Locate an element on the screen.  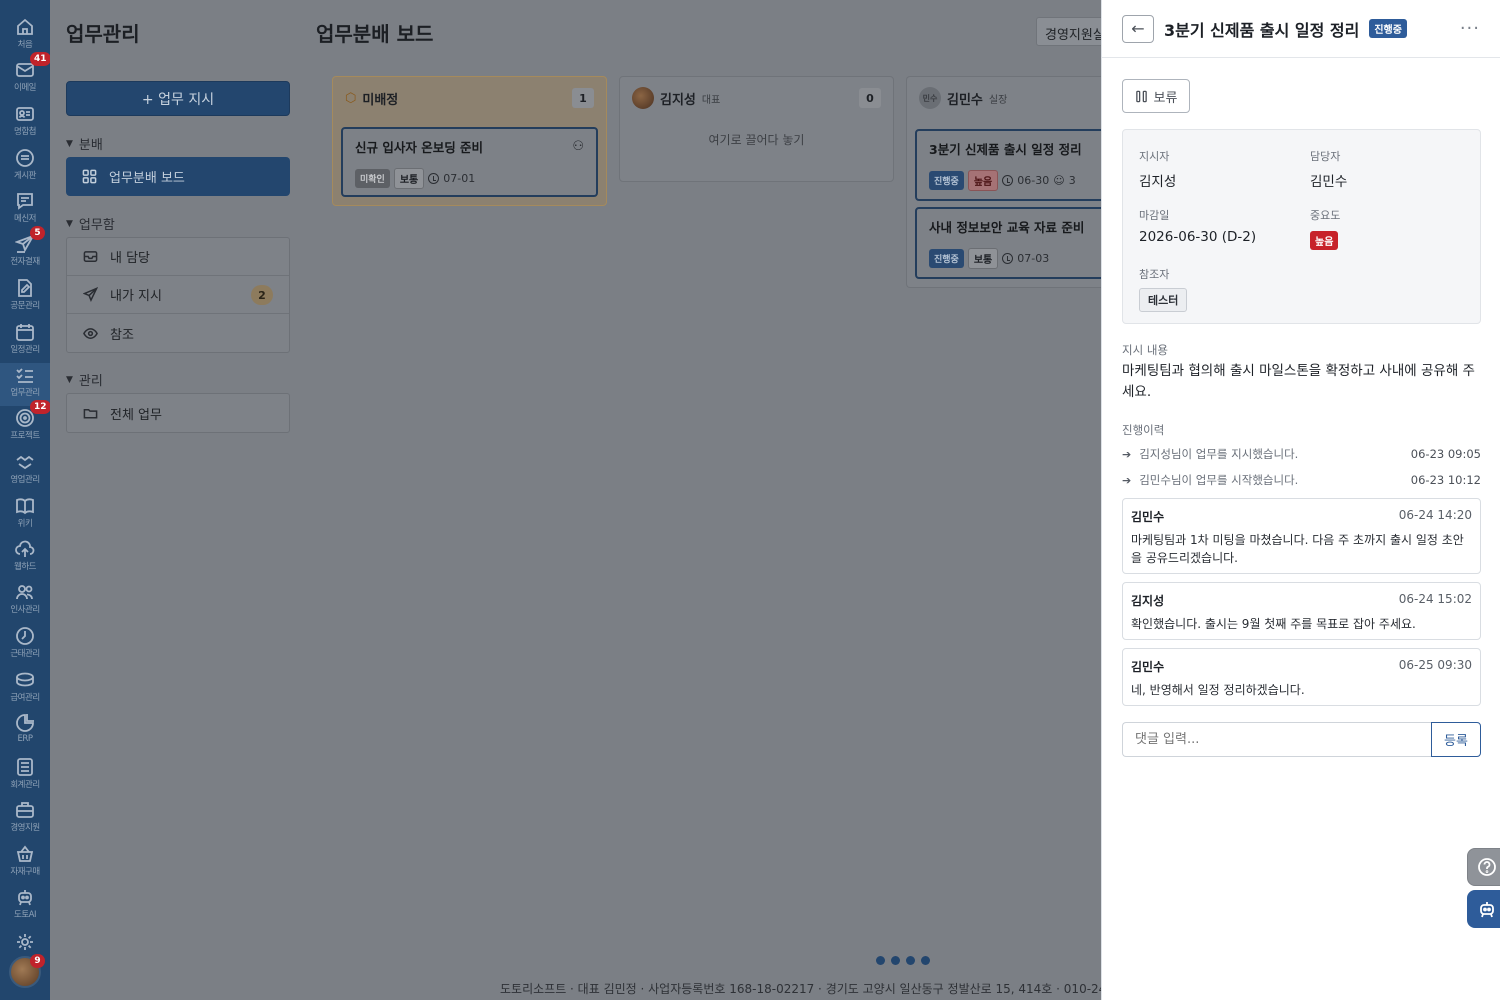
section-manage: ▼ 관리 is located at coordinates (84, 379).